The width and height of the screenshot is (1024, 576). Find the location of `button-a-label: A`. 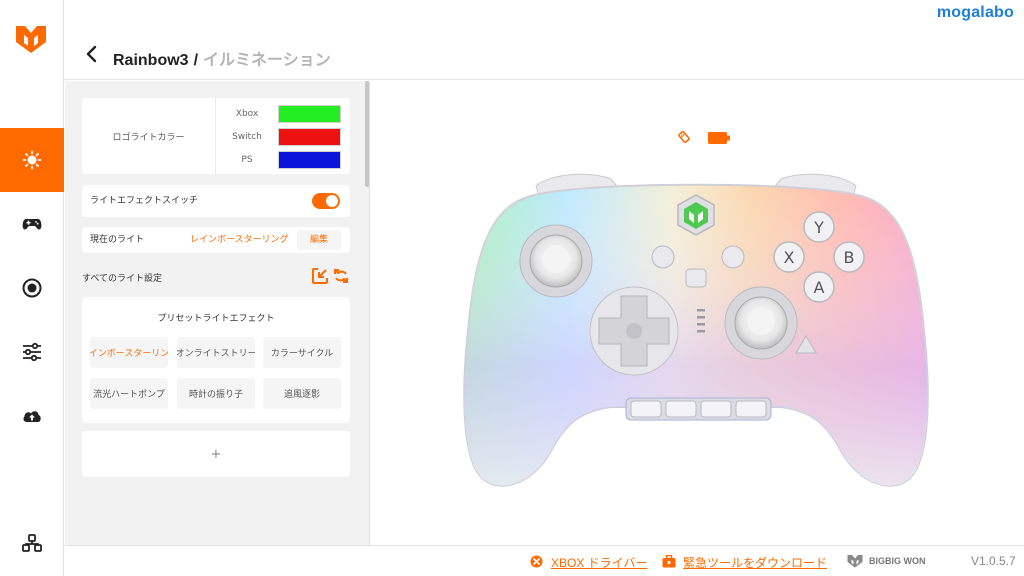

button-a-label: A is located at coordinates (819, 287).